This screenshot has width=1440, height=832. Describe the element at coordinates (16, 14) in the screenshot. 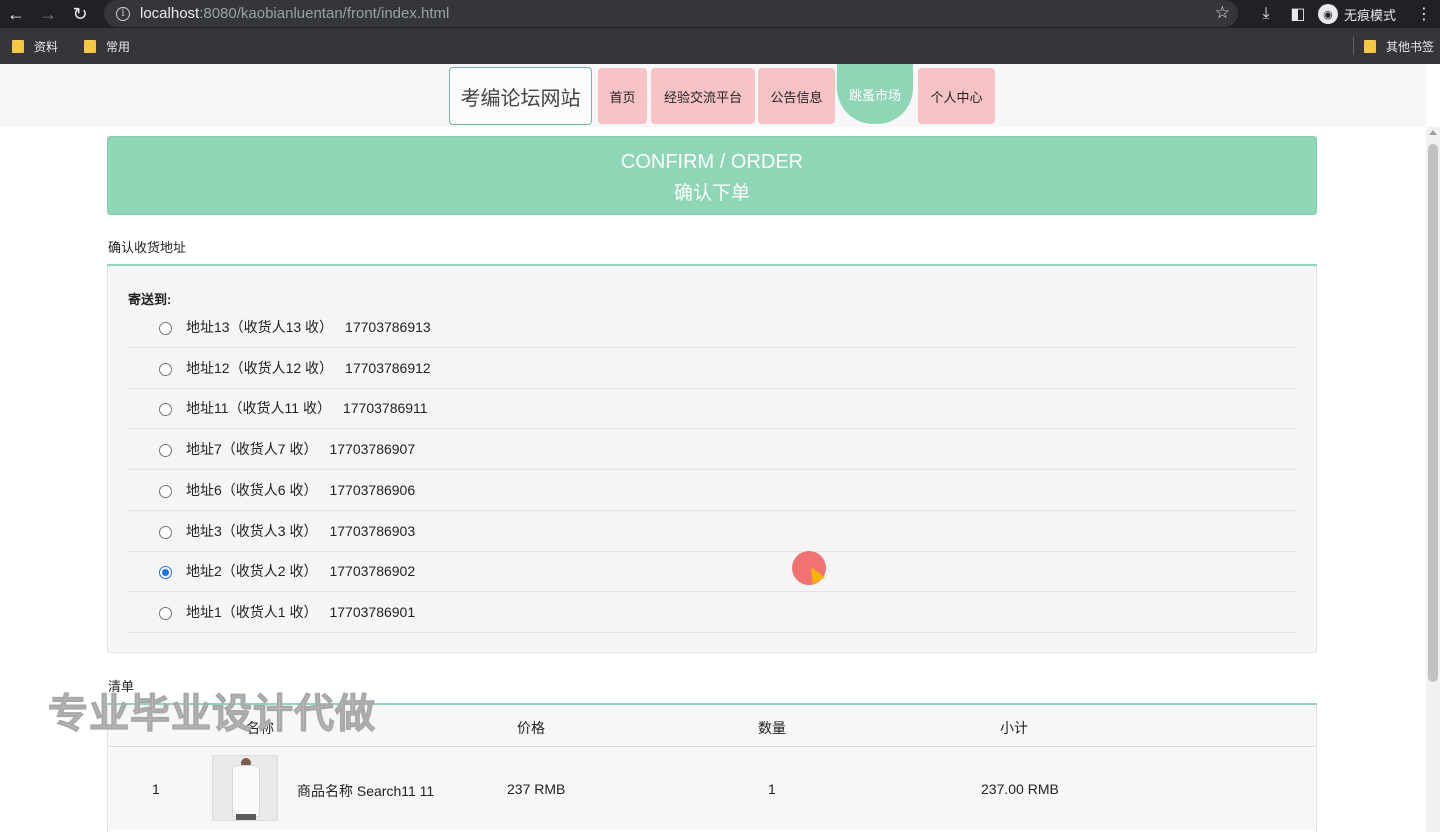

I see `back-icon: ←` at that location.